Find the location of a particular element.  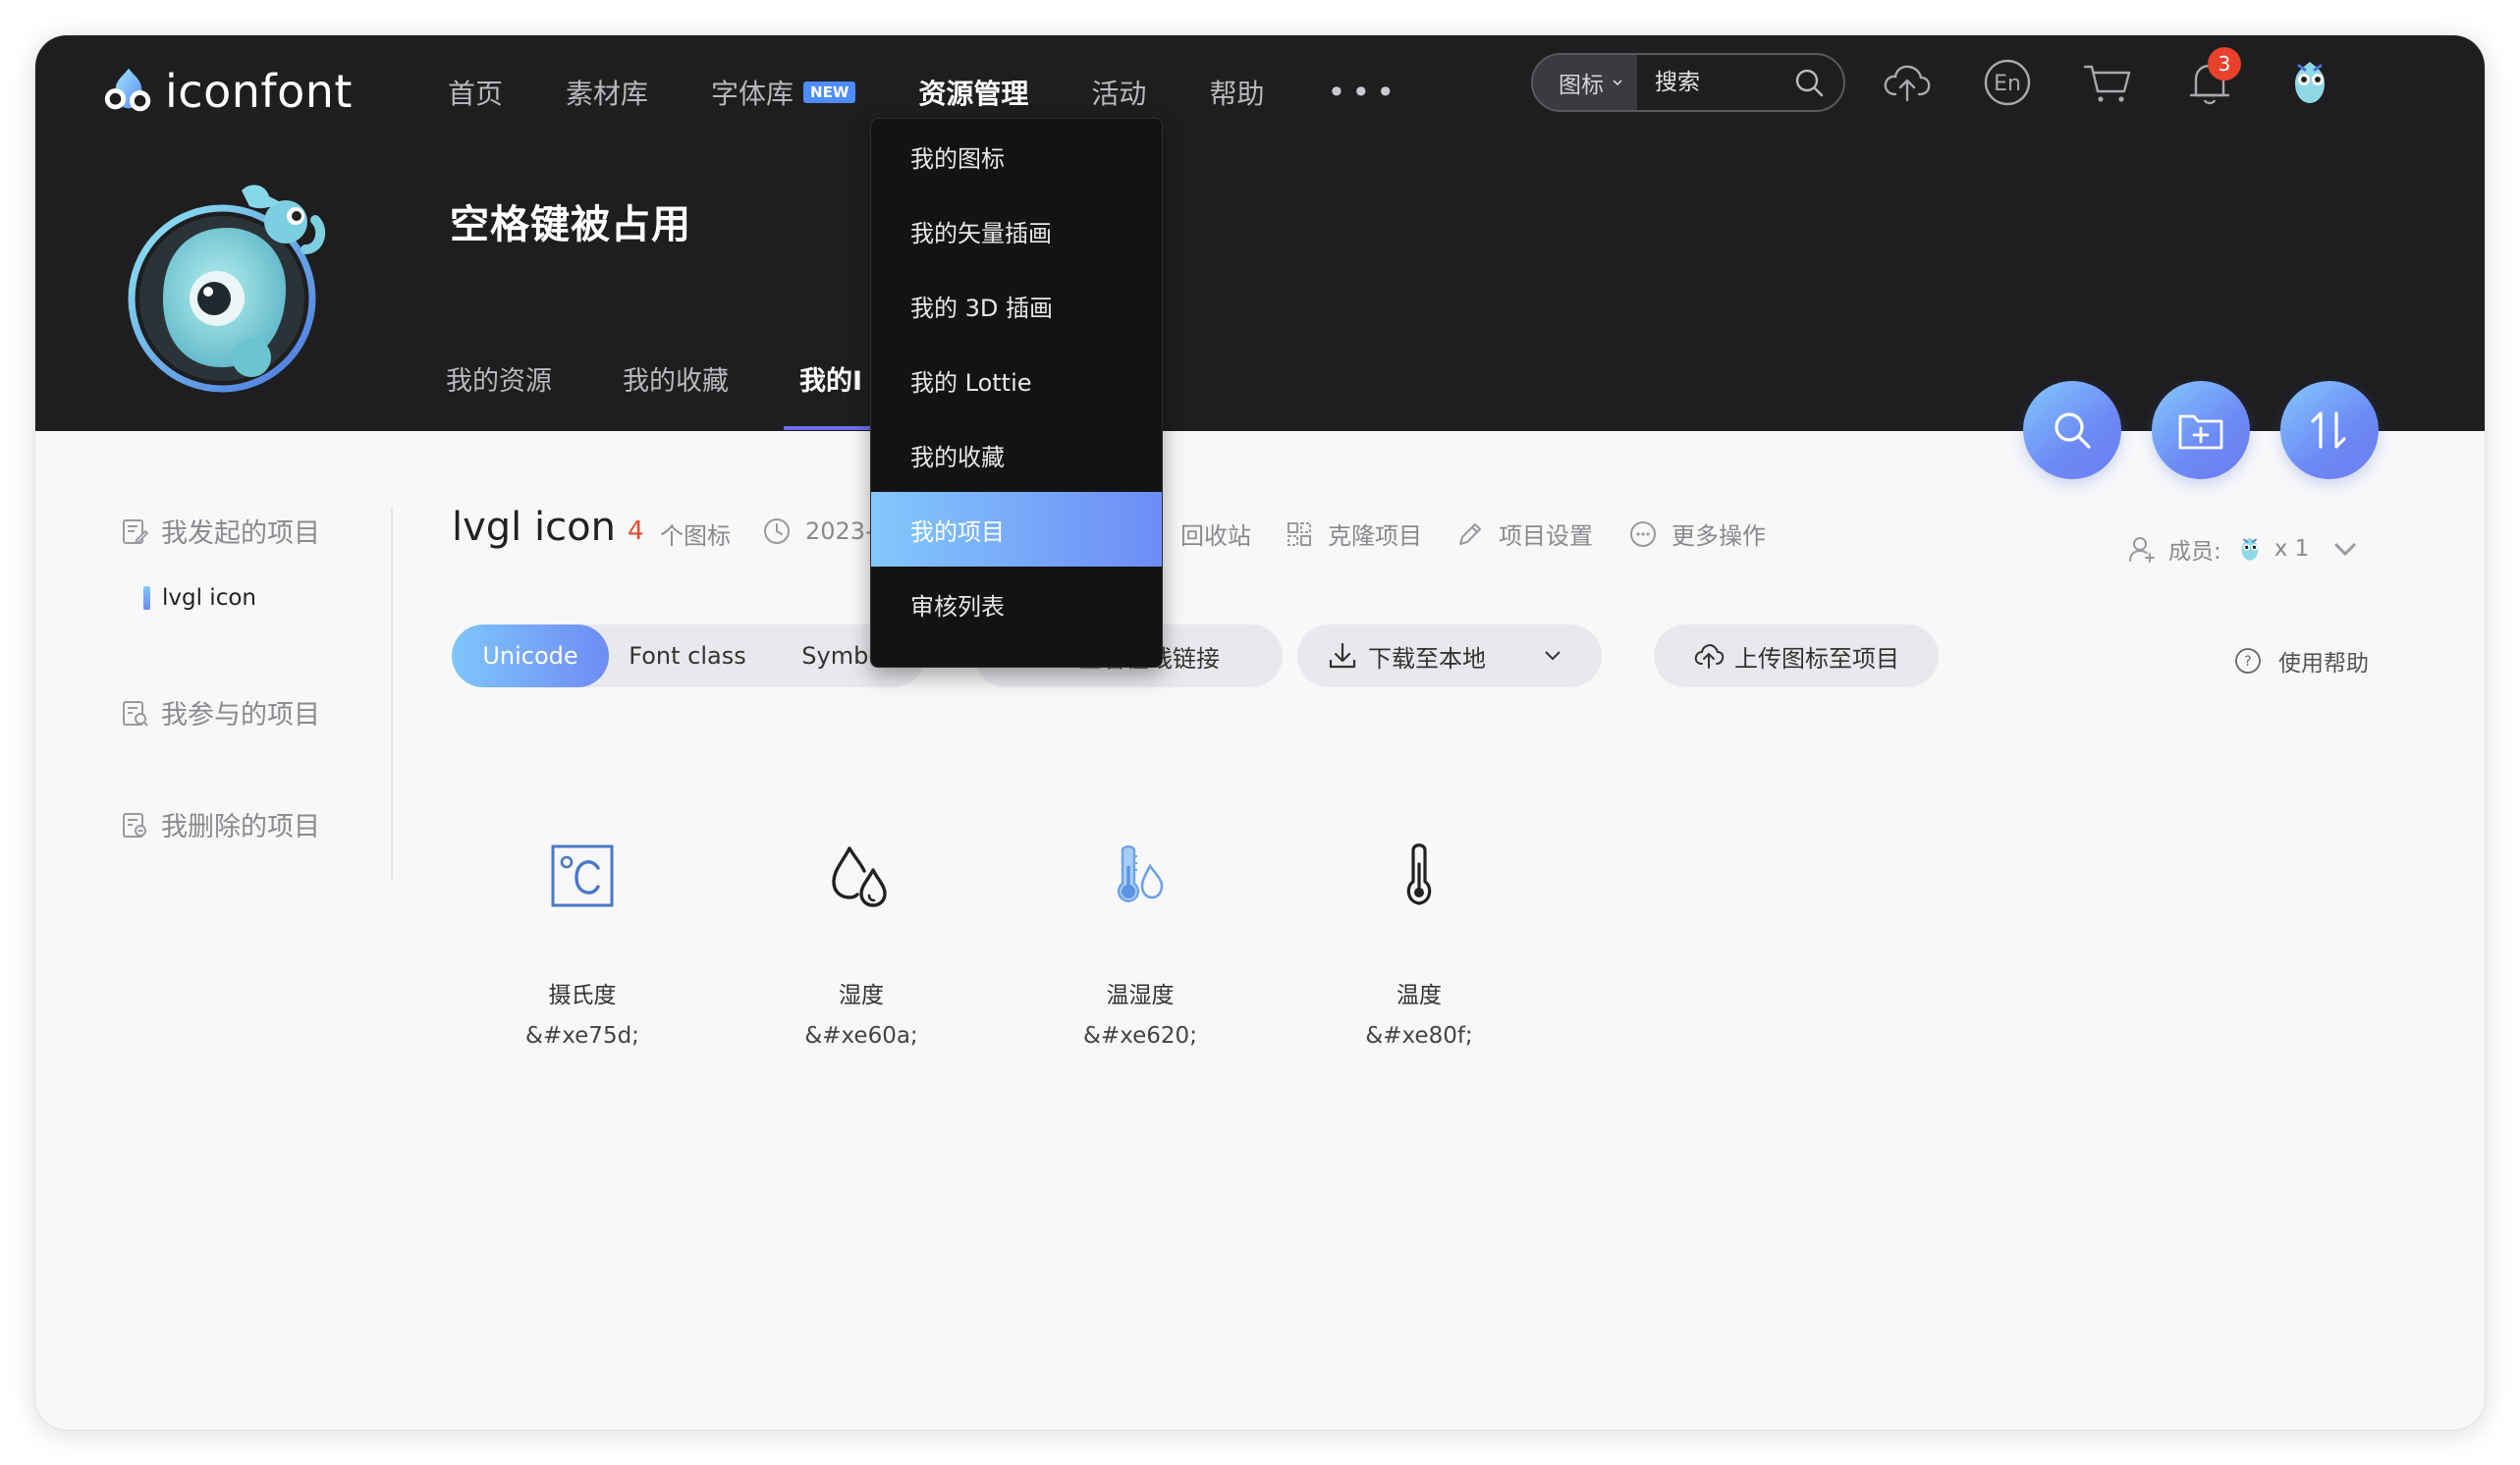

project-date: 2023- is located at coordinates (818, 531).